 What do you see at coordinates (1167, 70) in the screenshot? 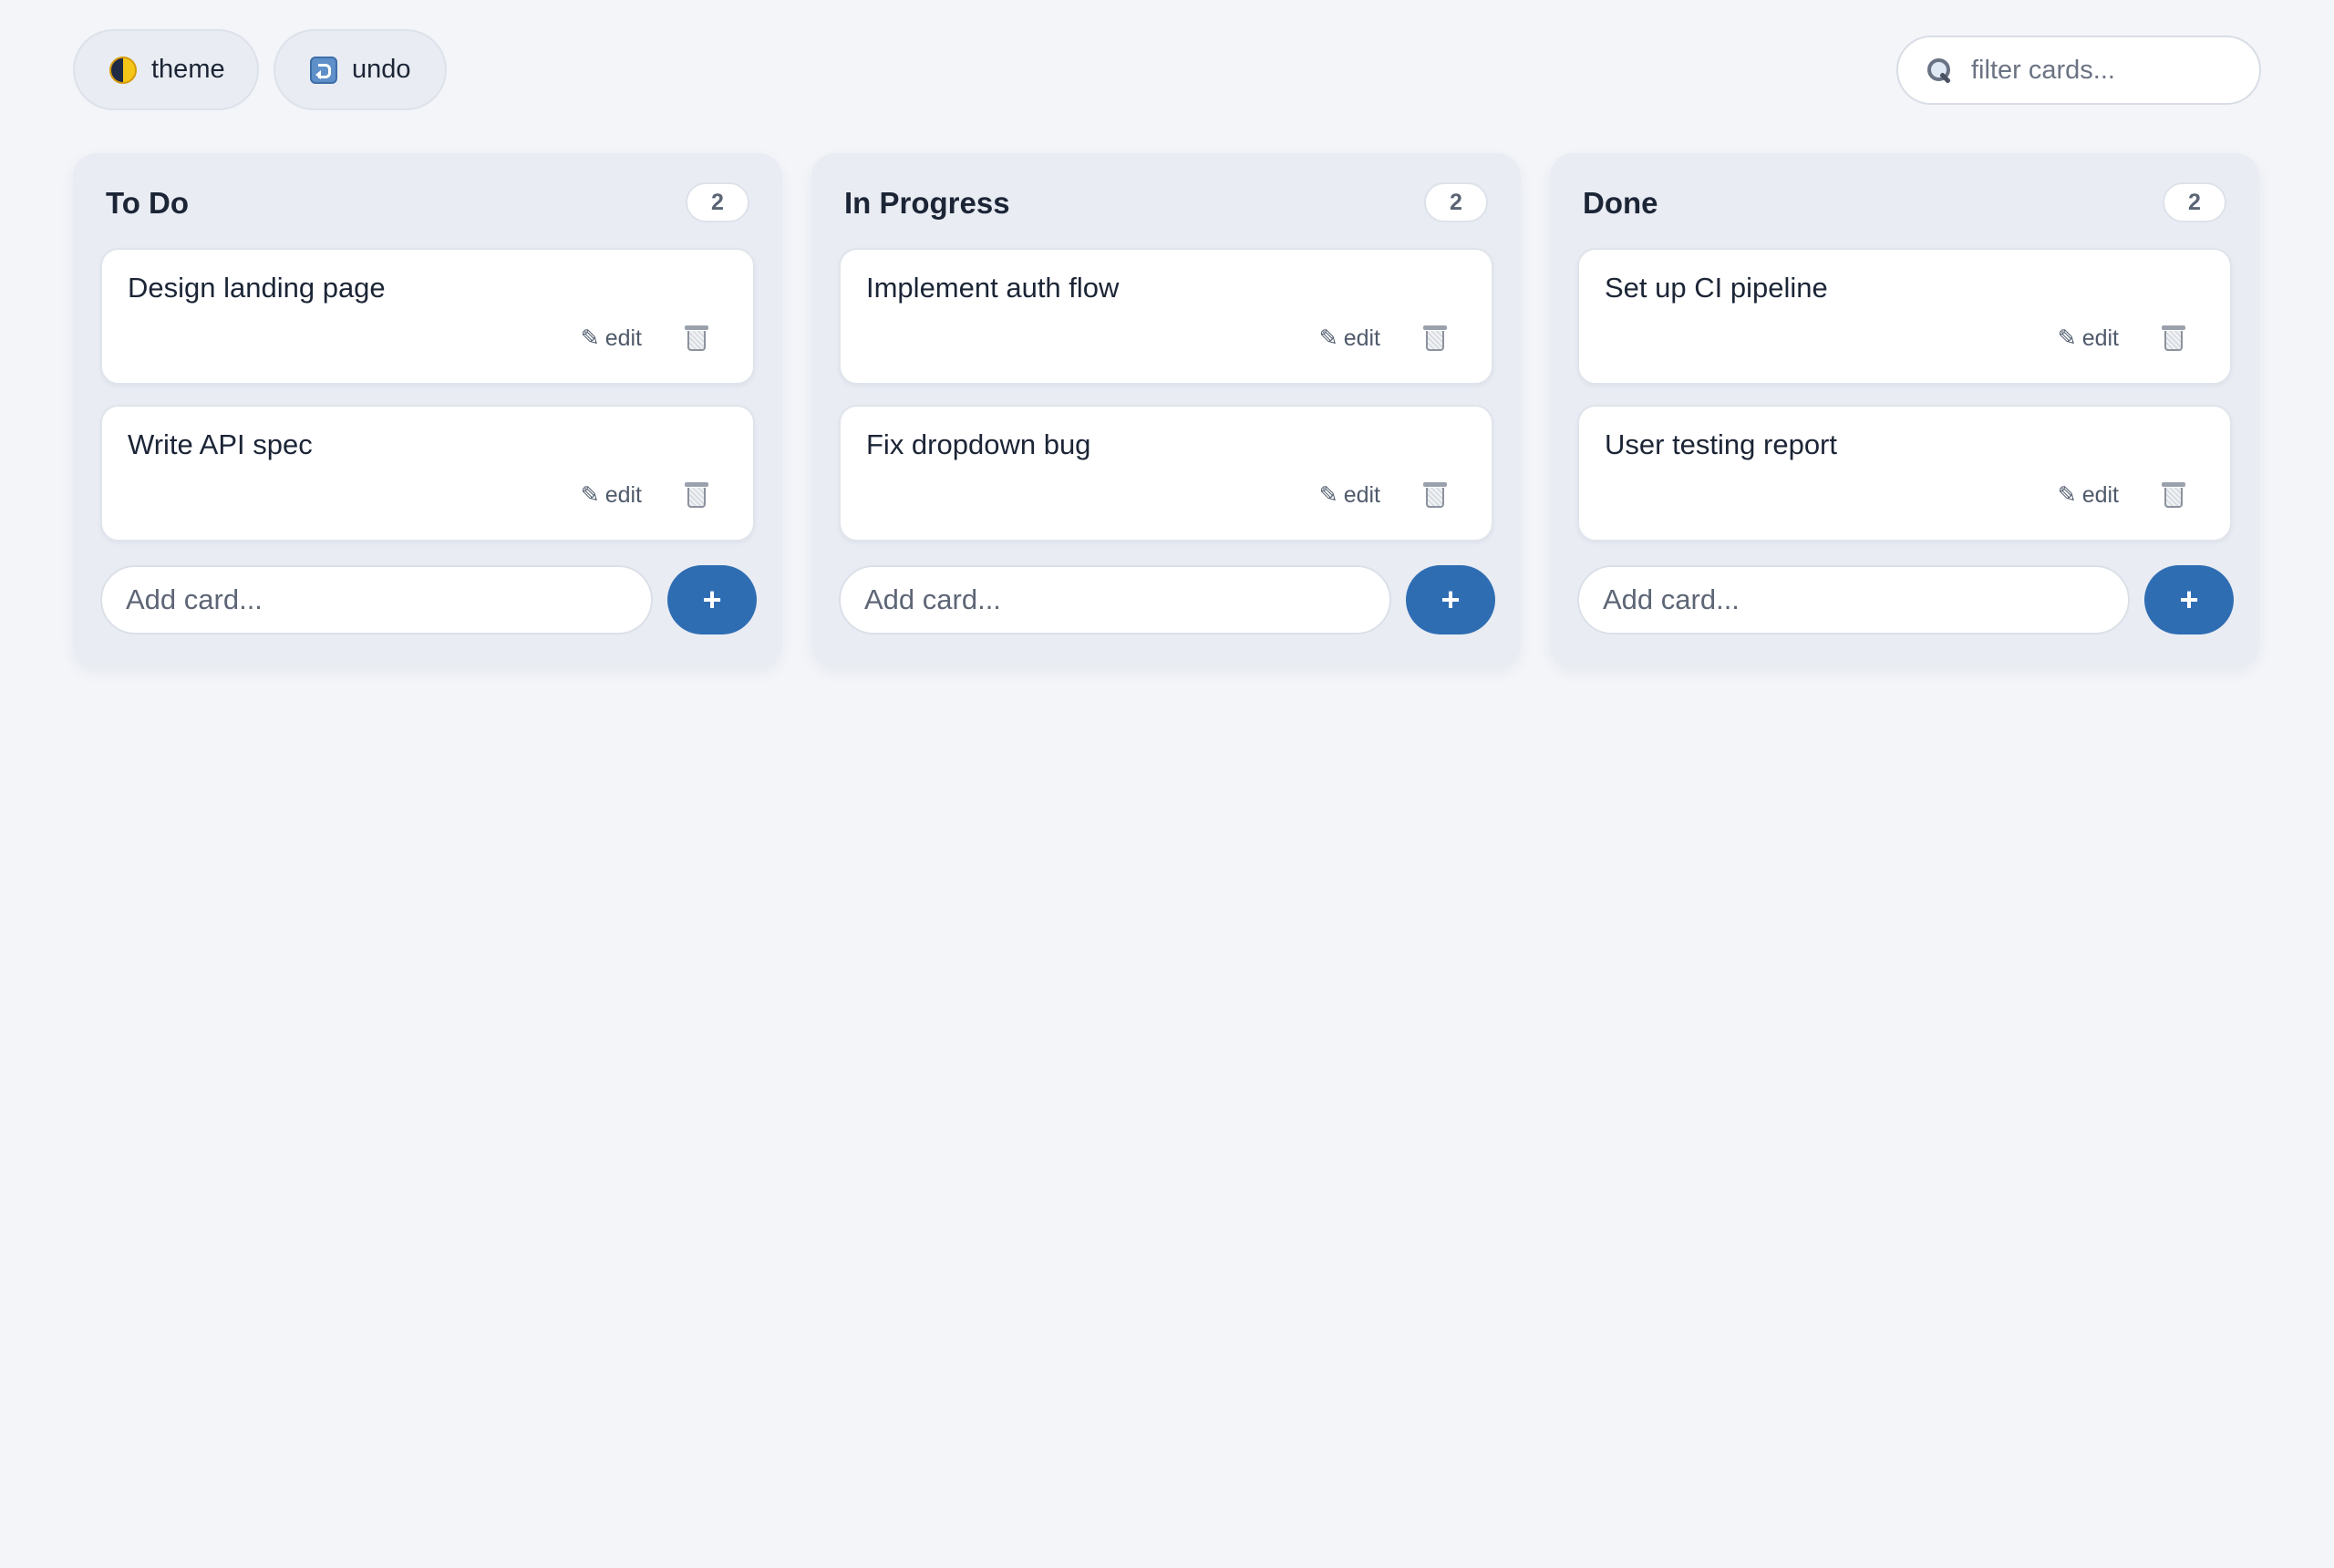
I see `toolbar: theme undo` at bounding box center [1167, 70].